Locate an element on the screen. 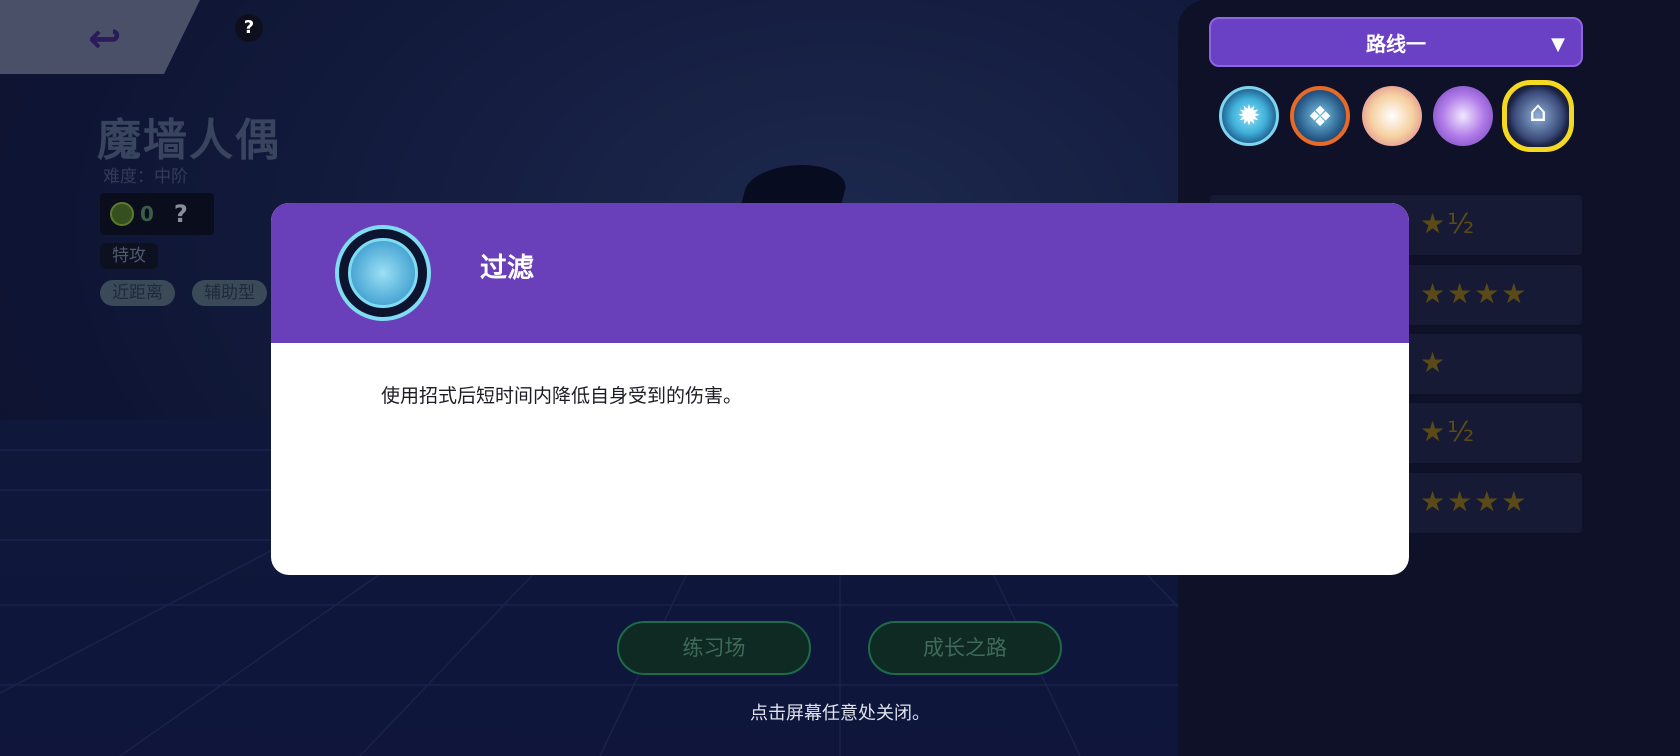  item-slot-2: ❖ is located at coordinates (1320, 116).